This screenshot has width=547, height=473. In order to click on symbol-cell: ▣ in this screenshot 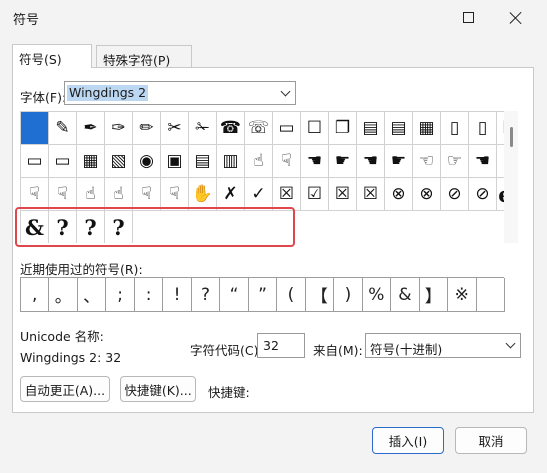, I will do `click(175, 161)`.